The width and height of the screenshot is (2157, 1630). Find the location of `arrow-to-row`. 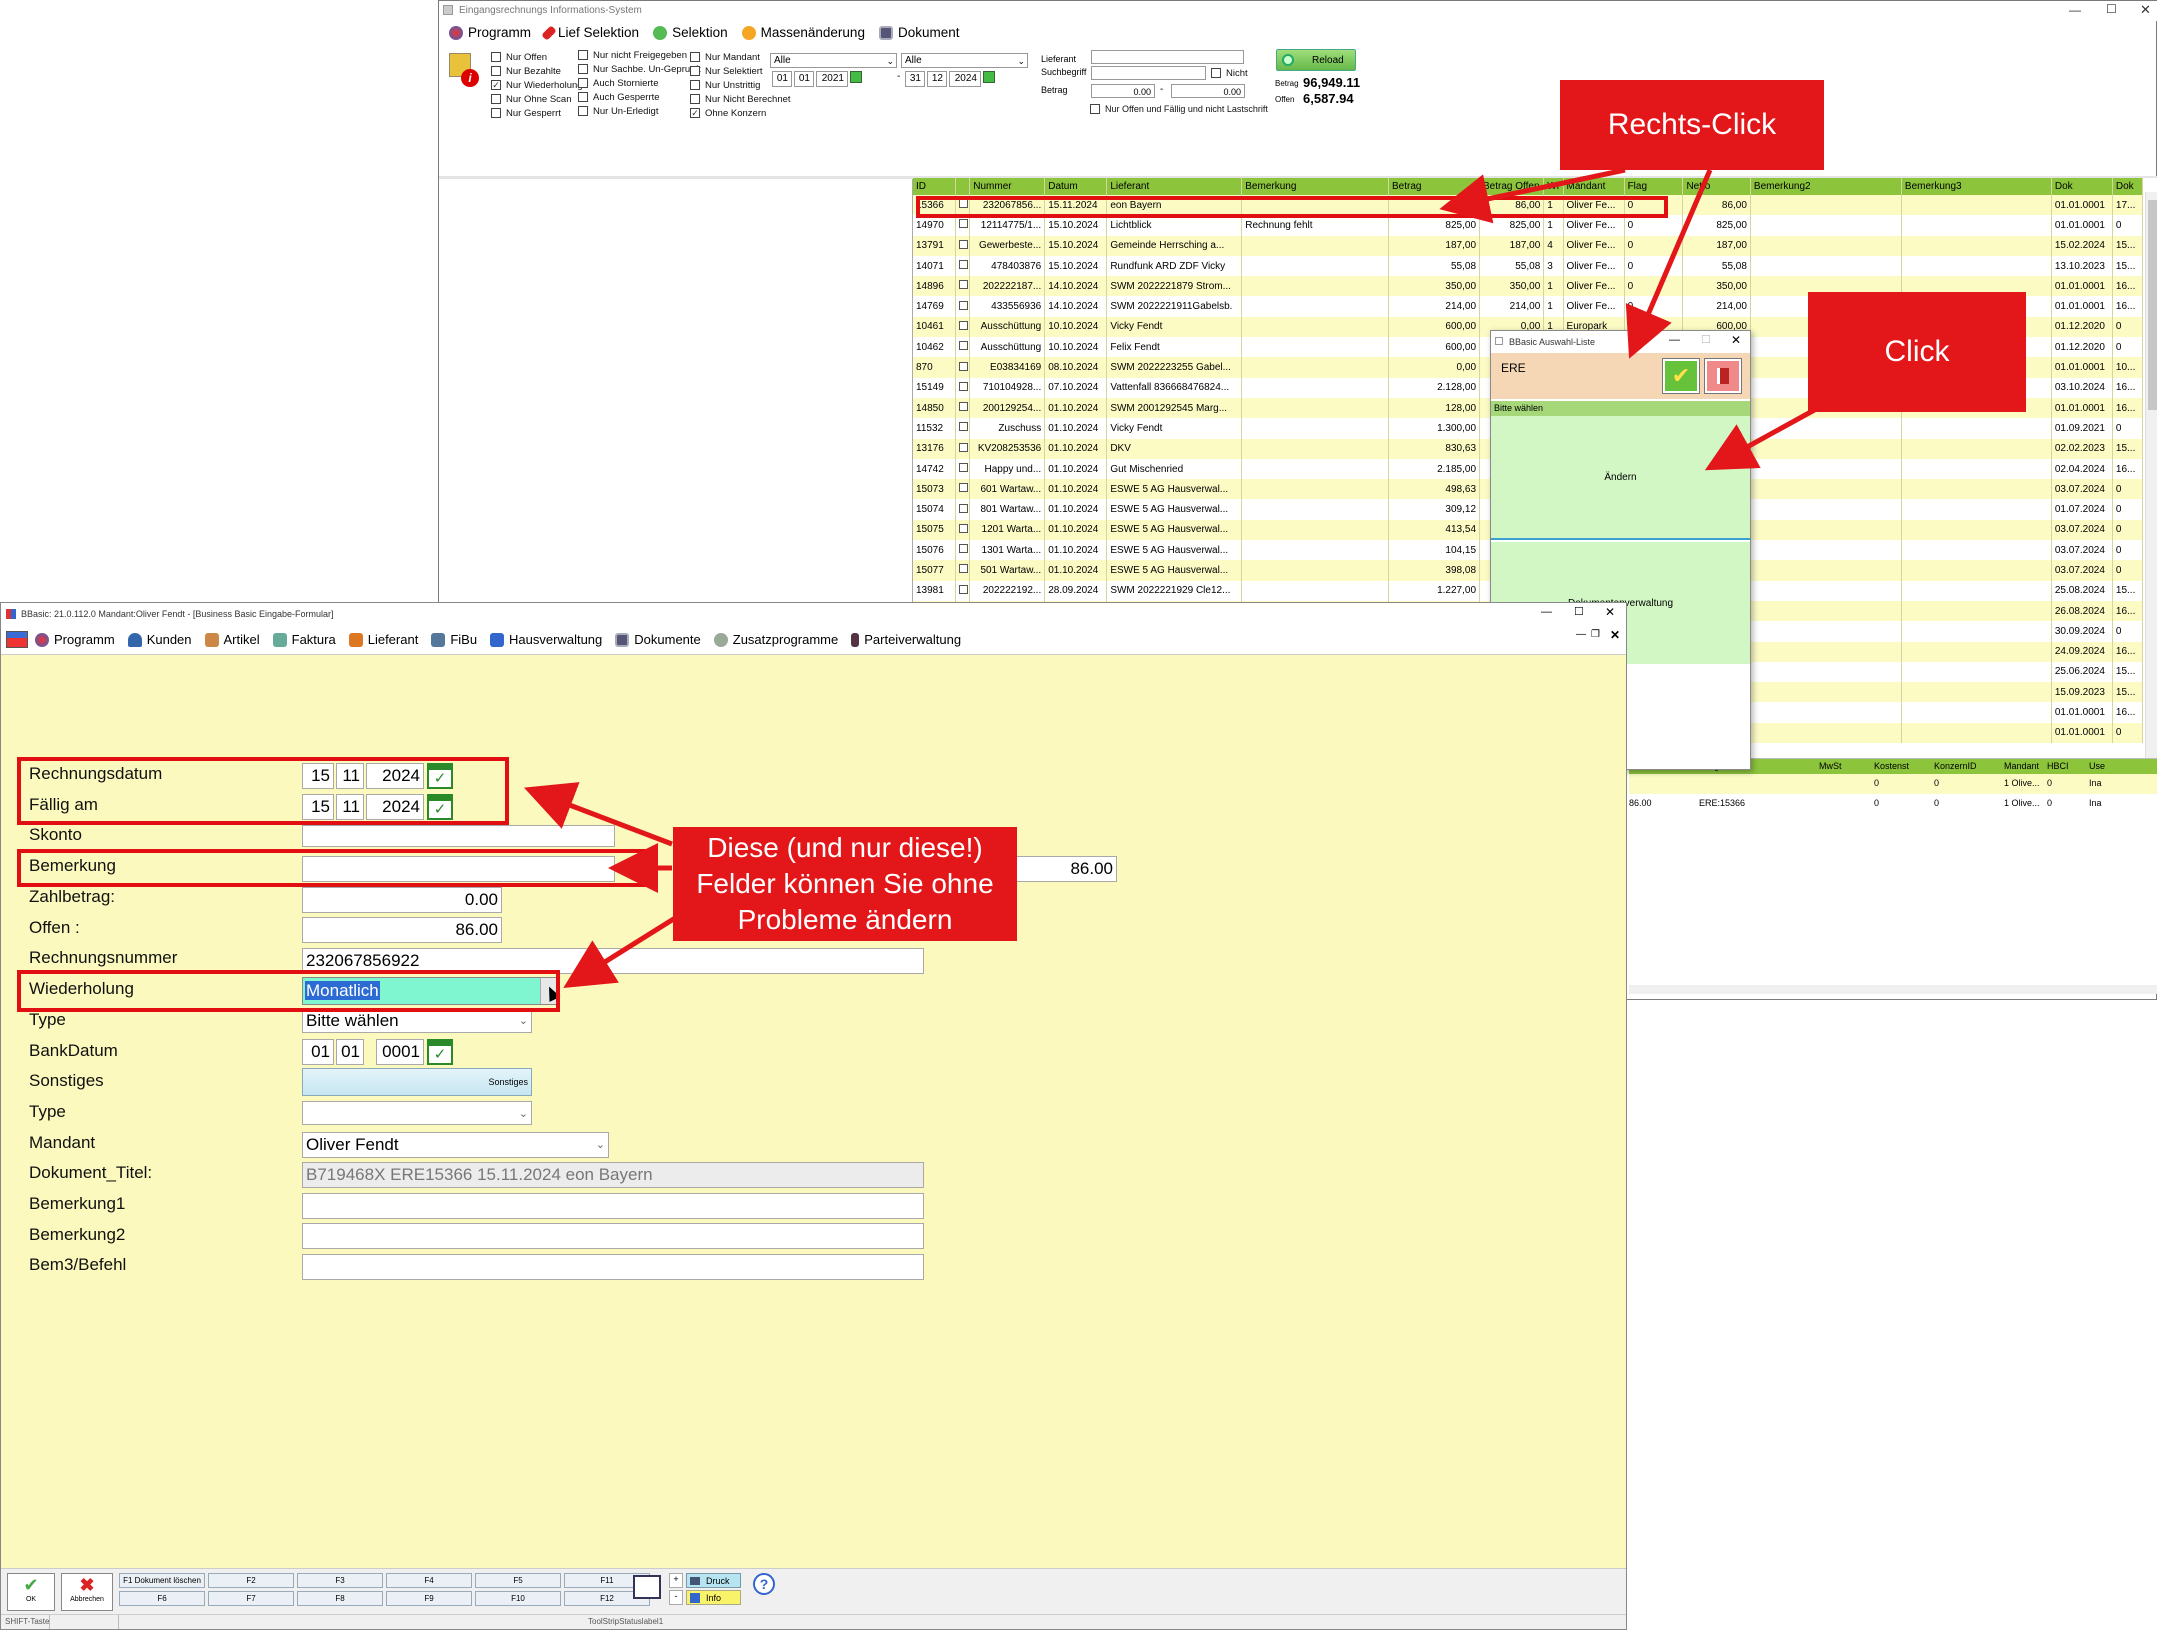

arrow-to-row is located at coordinates (1532, 195).